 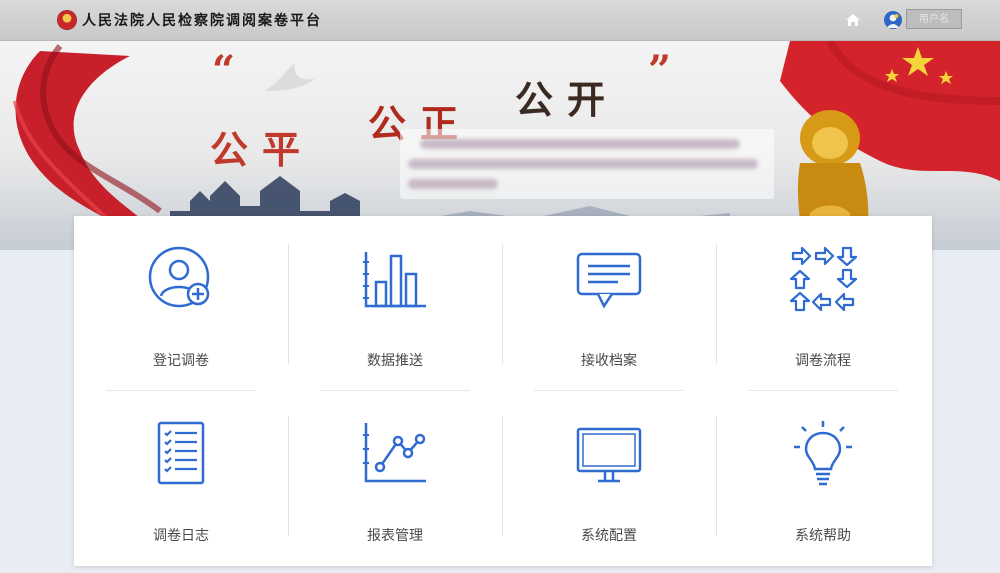 What do you see at coordinates (823, 536) in the screenshot?
I see `menu-label: 系统帮助` at bounding box center [823, 536].